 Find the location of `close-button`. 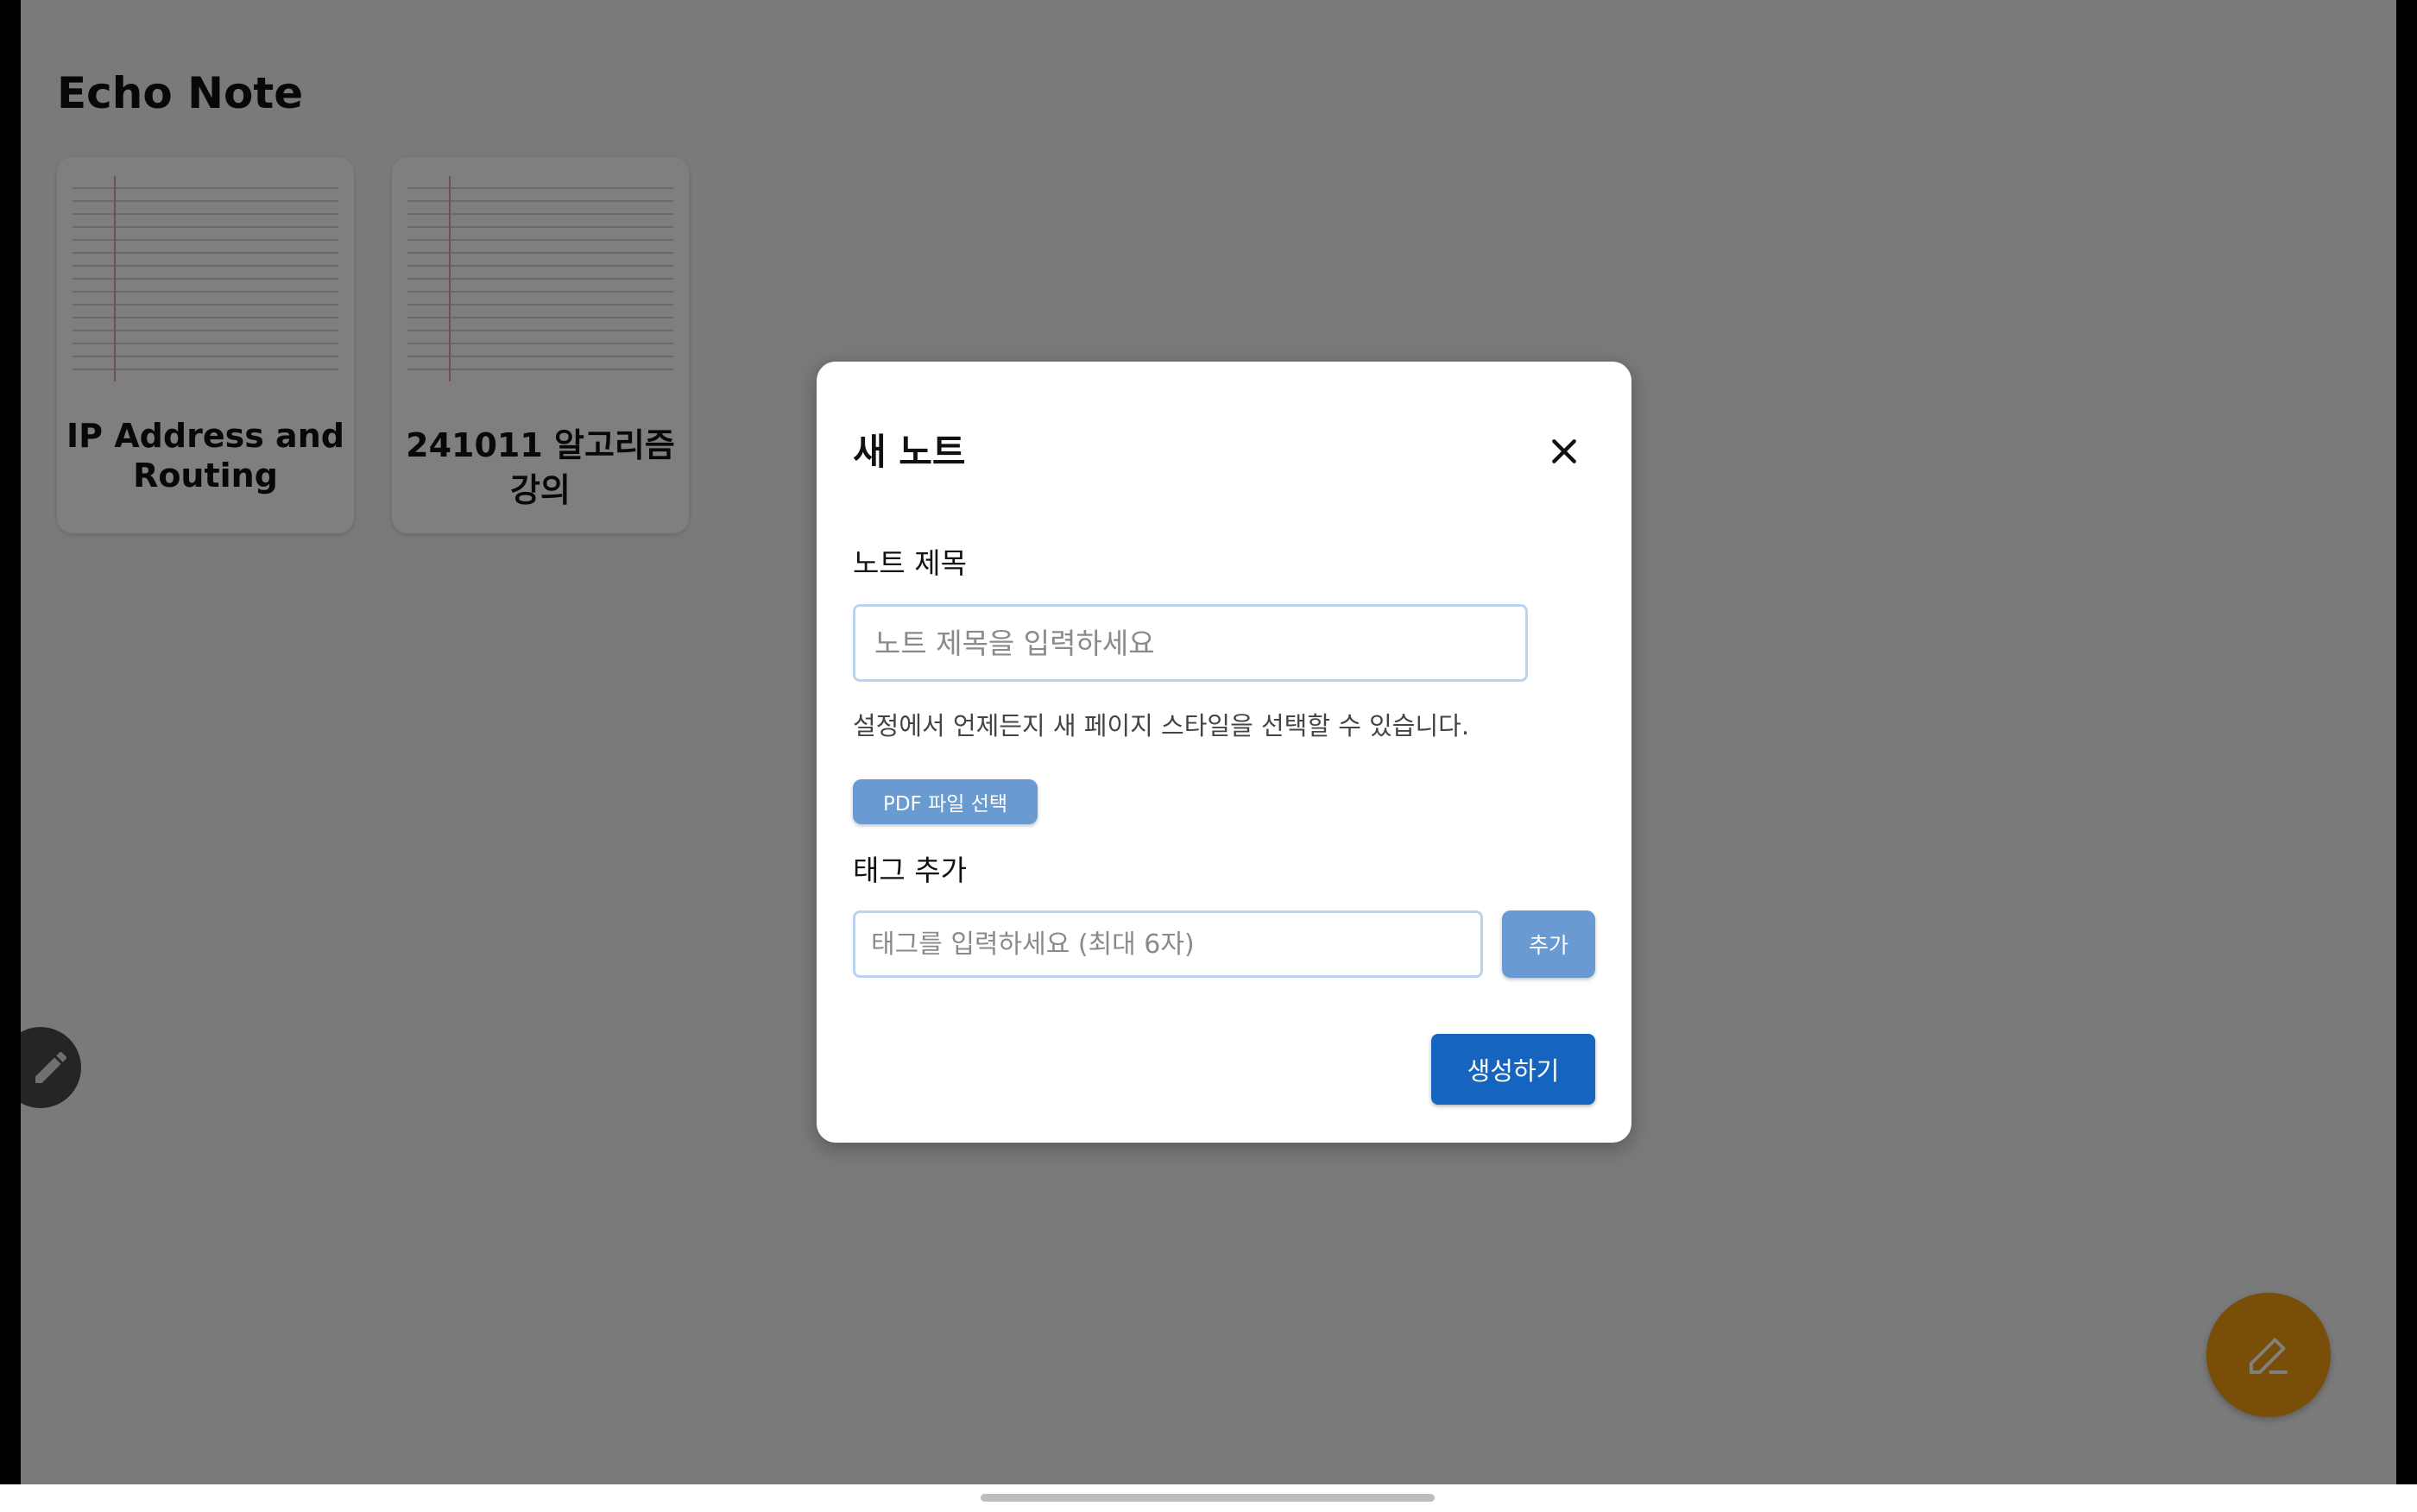

close-button is located at coordinates (1564, 452).